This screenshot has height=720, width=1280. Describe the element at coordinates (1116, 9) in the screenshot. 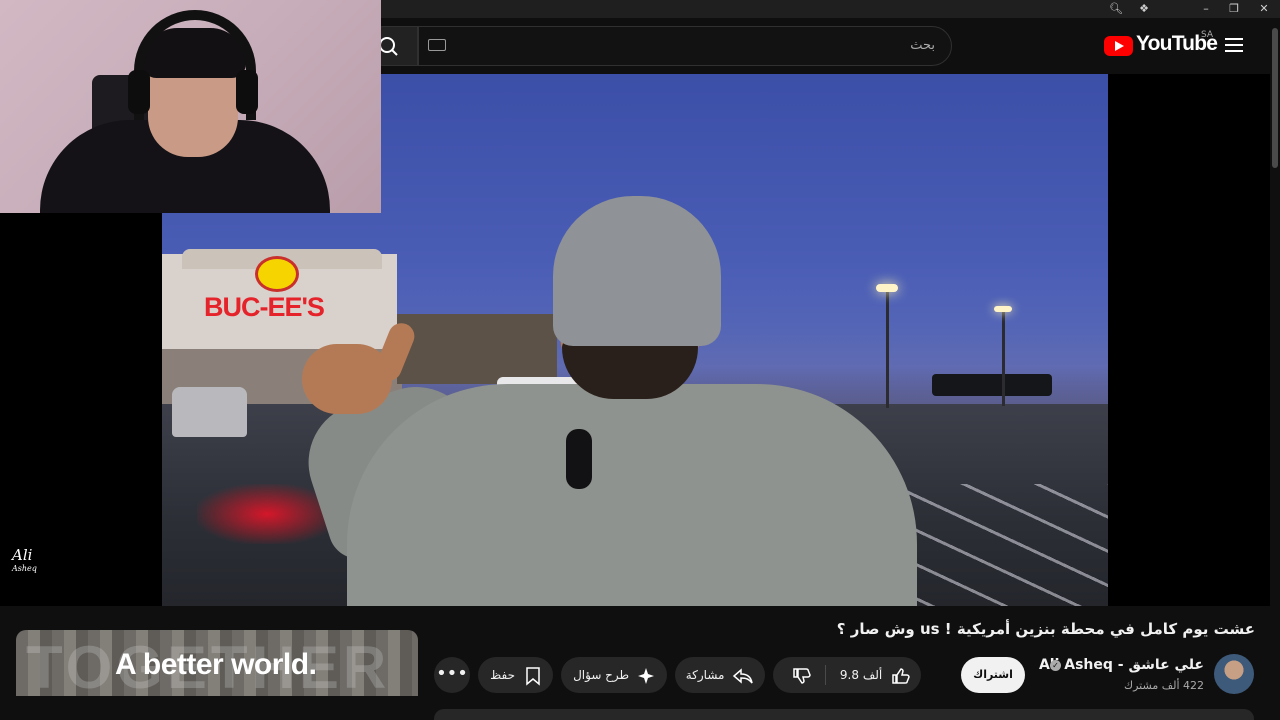

I see `zoom-icon: 🔍︎` at that location.